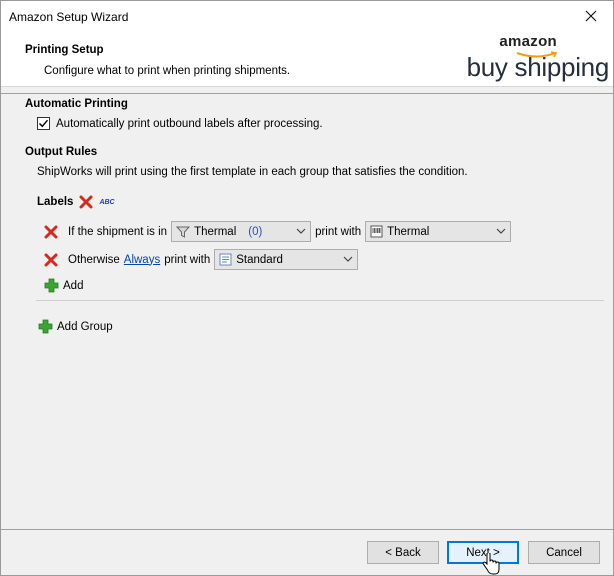 This screenshot has width=614, height=576. What do you see at coordinates (106, 202) in the screenshot?
I see `rename-group-icon: ABC` at bounding box center [106, 202].